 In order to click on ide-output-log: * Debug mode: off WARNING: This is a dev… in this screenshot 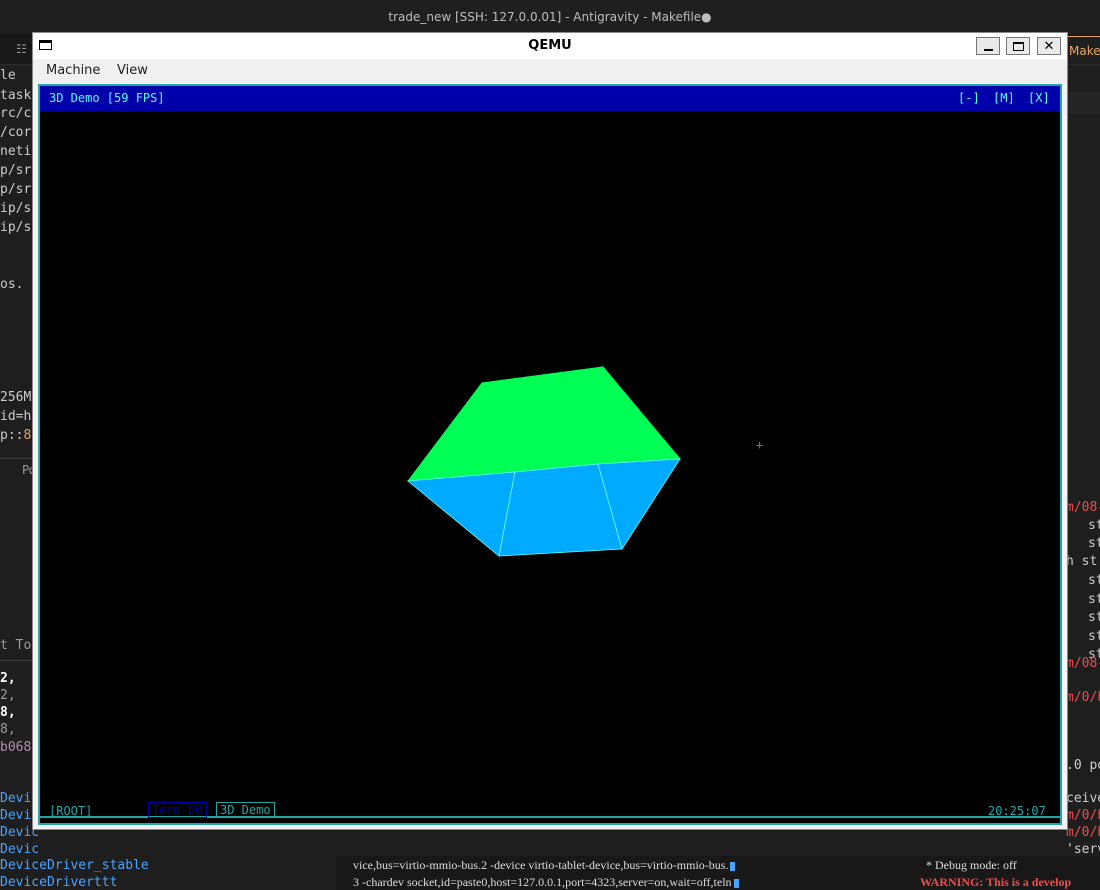, I will do `click(998, 873)`.